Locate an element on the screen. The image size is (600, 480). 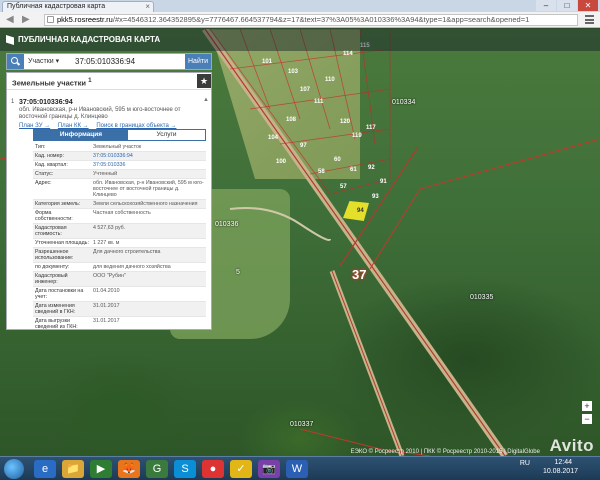
clock-time: 12:44 is located at coordinates (563, 462).